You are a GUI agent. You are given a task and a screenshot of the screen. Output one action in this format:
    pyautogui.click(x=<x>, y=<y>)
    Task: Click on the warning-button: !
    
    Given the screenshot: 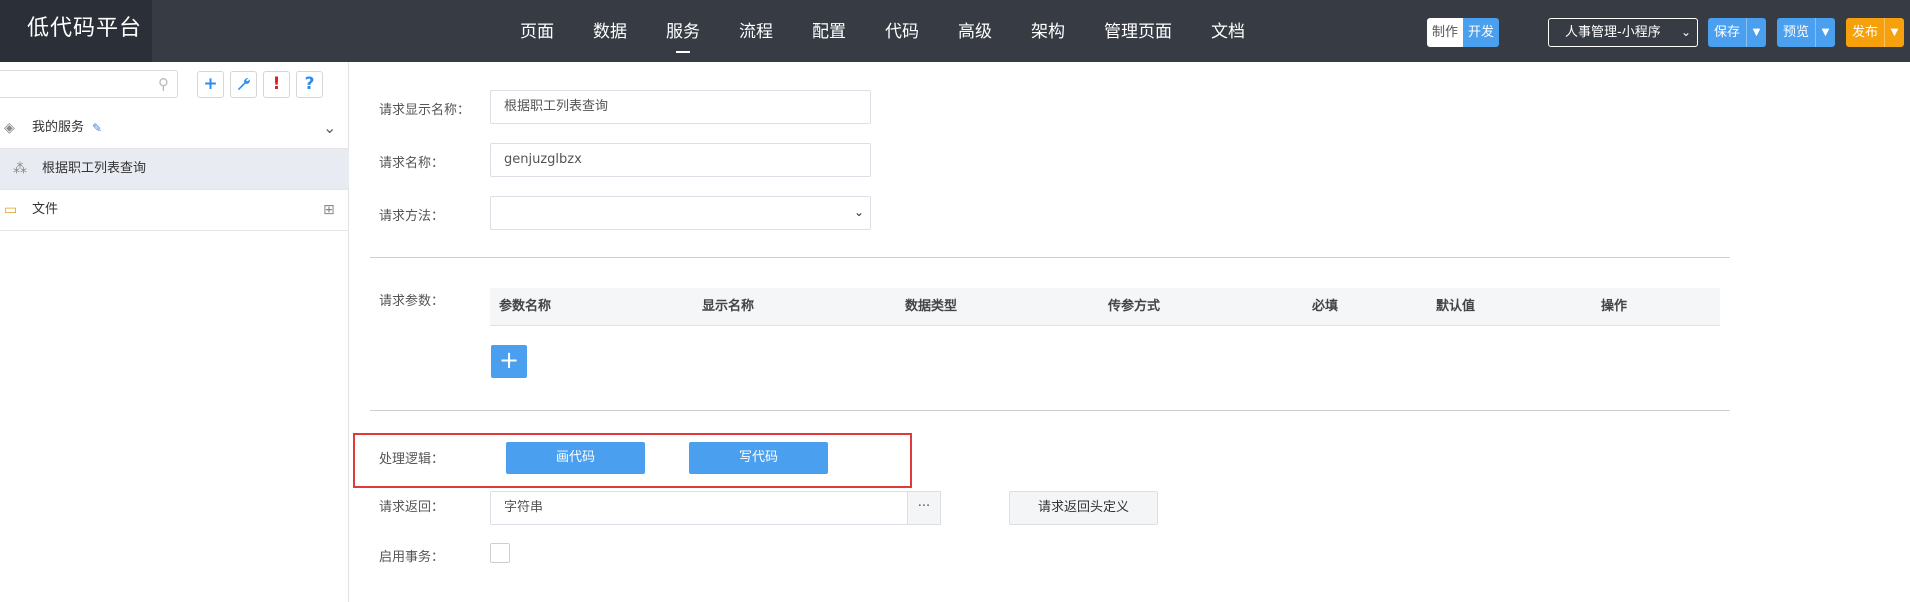 What is the action you would take?
    pyautogui.click(x=276, y=84)
    